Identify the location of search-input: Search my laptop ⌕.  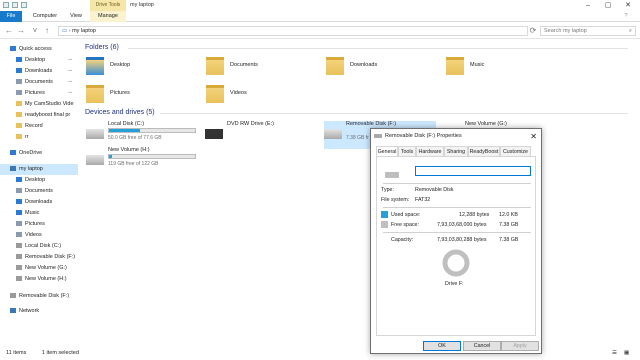
(588, 31).